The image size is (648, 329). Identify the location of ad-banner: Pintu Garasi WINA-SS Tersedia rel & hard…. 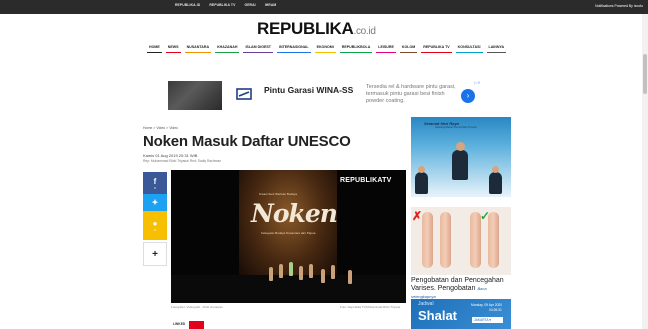
(326, 95).